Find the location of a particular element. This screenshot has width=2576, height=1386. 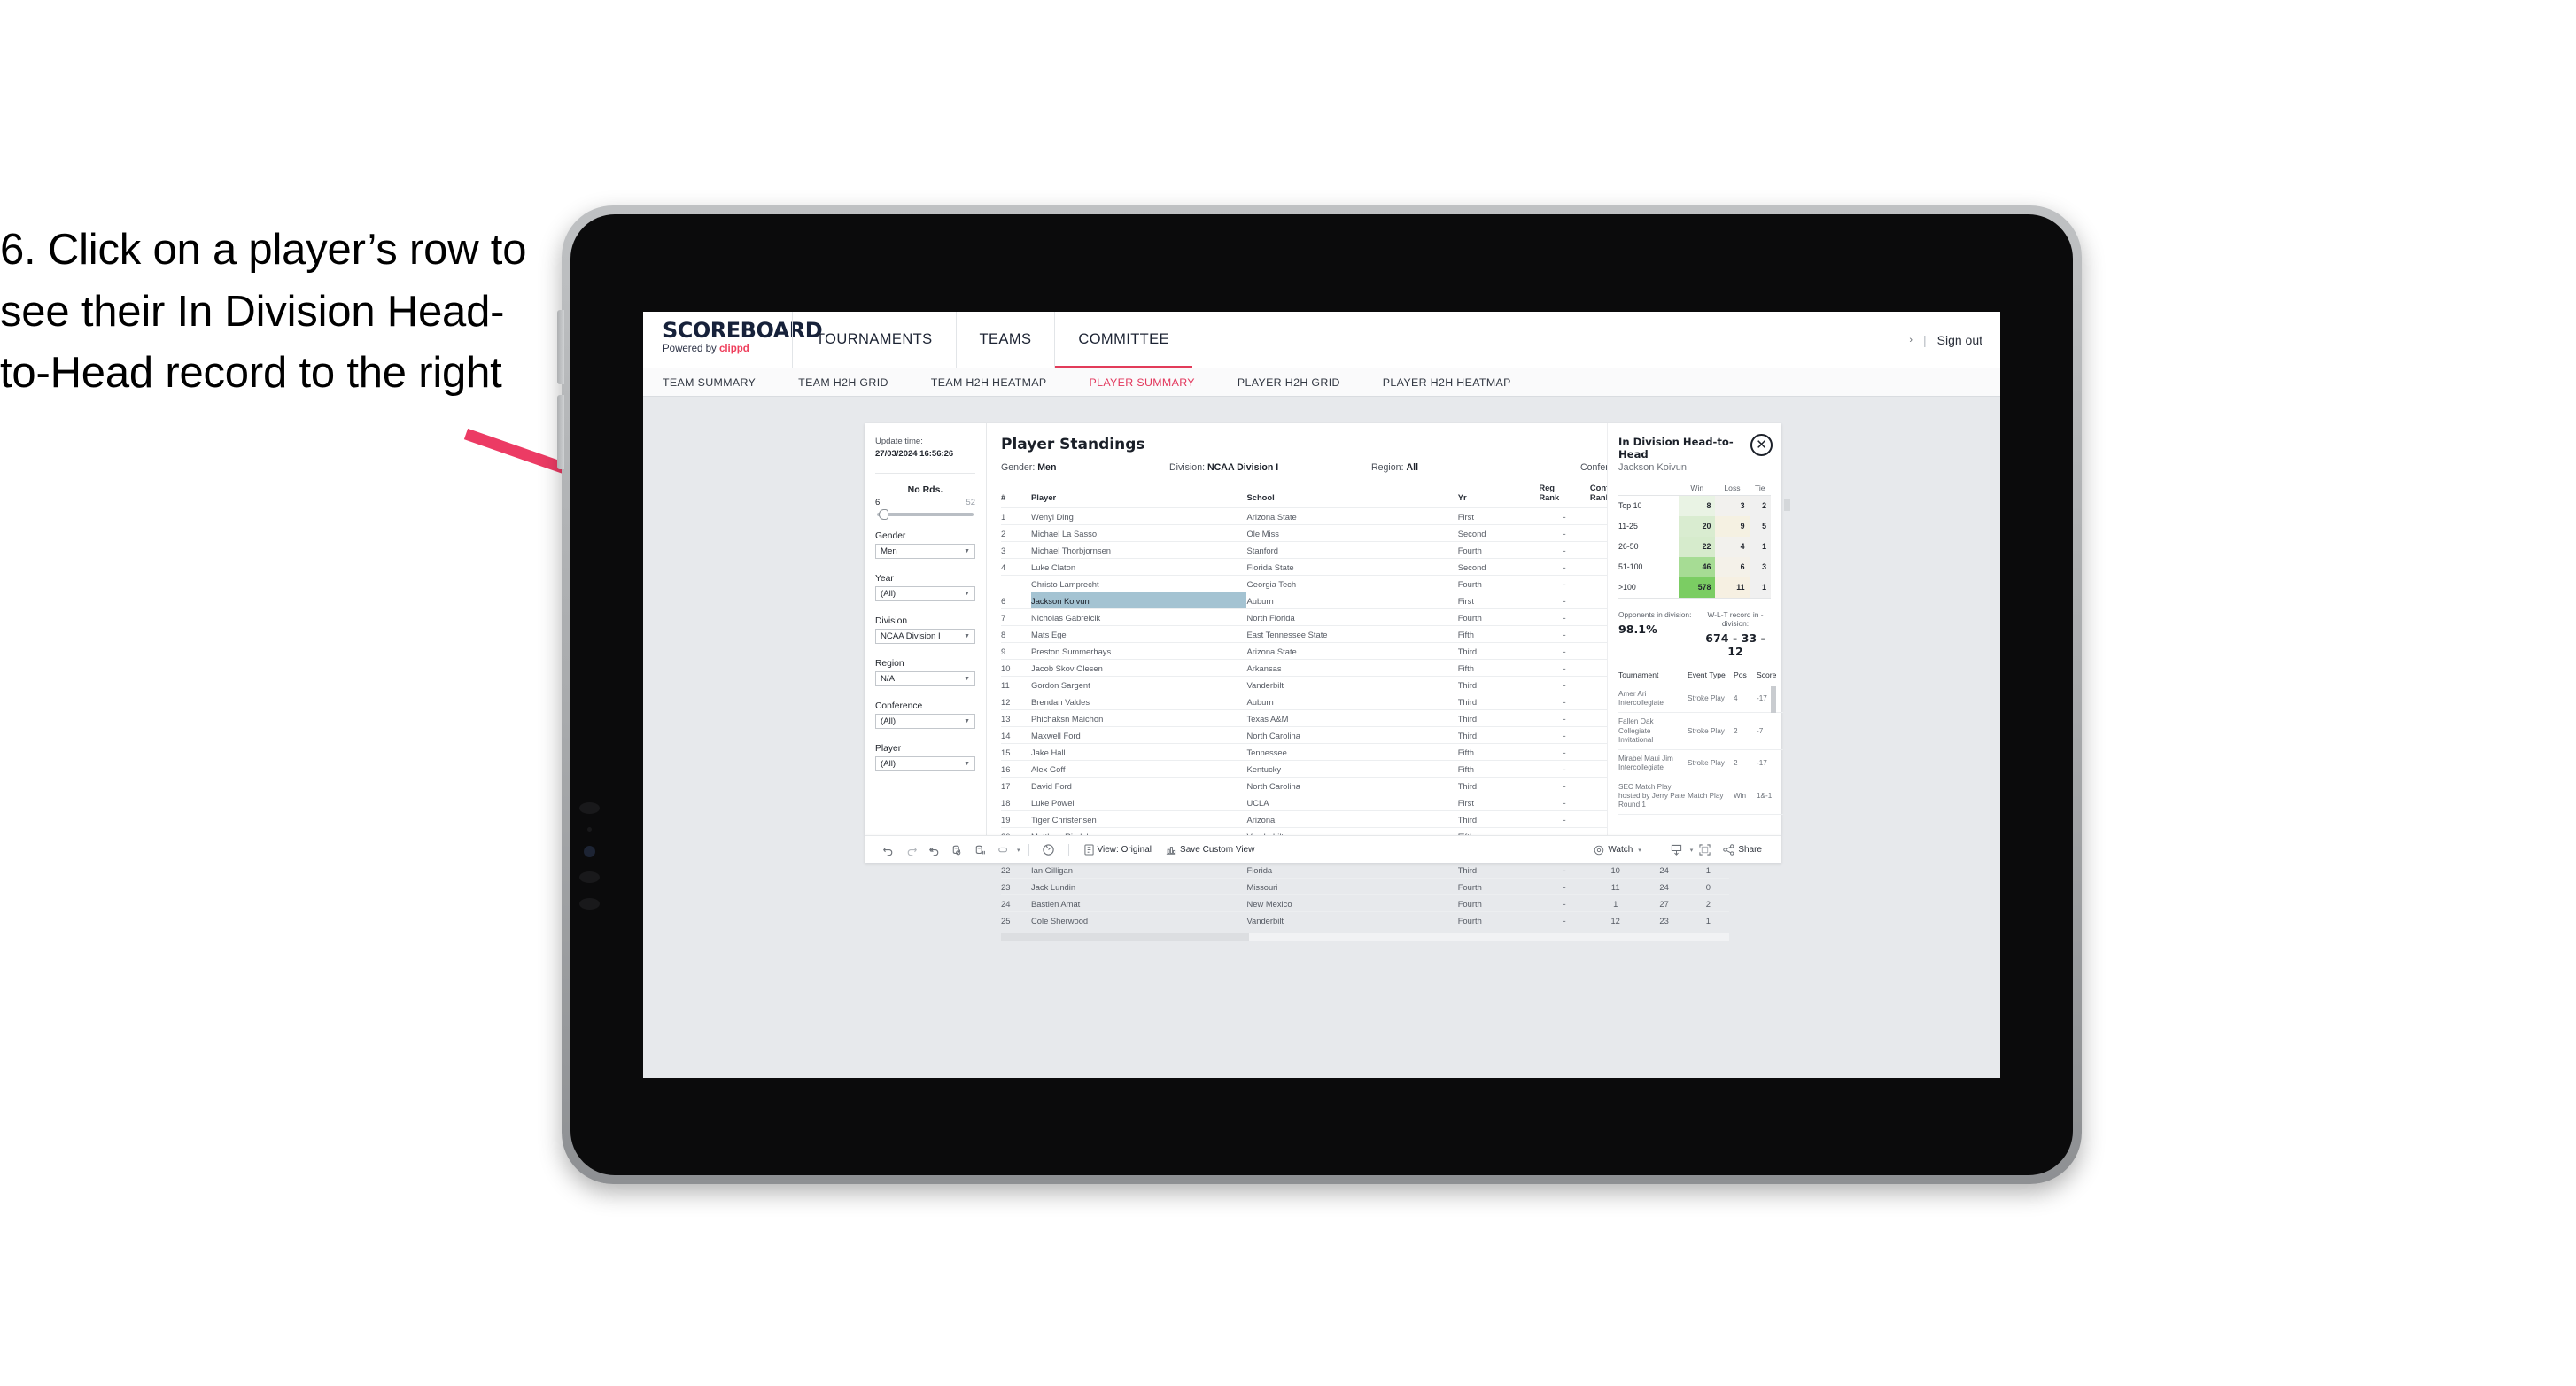

no-rounds-slider-label: No Rds. is located at coordinates (925, 489).